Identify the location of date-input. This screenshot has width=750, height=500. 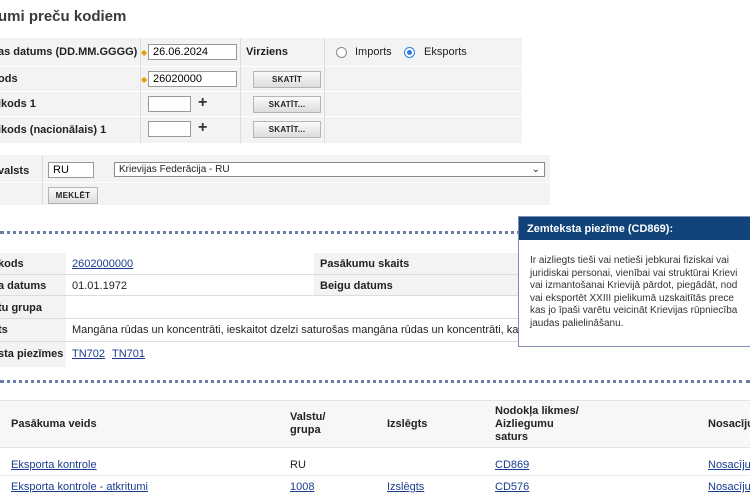
(192, 52).